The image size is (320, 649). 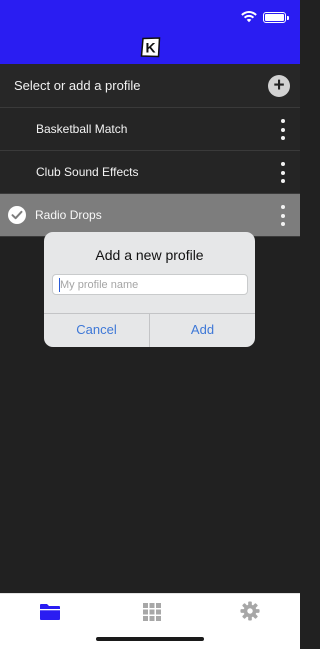 What do you see at coordinates (149, 255) in the screenshot?
I see `dialog-title: Add a new profile` at bounding box center [149, 255].